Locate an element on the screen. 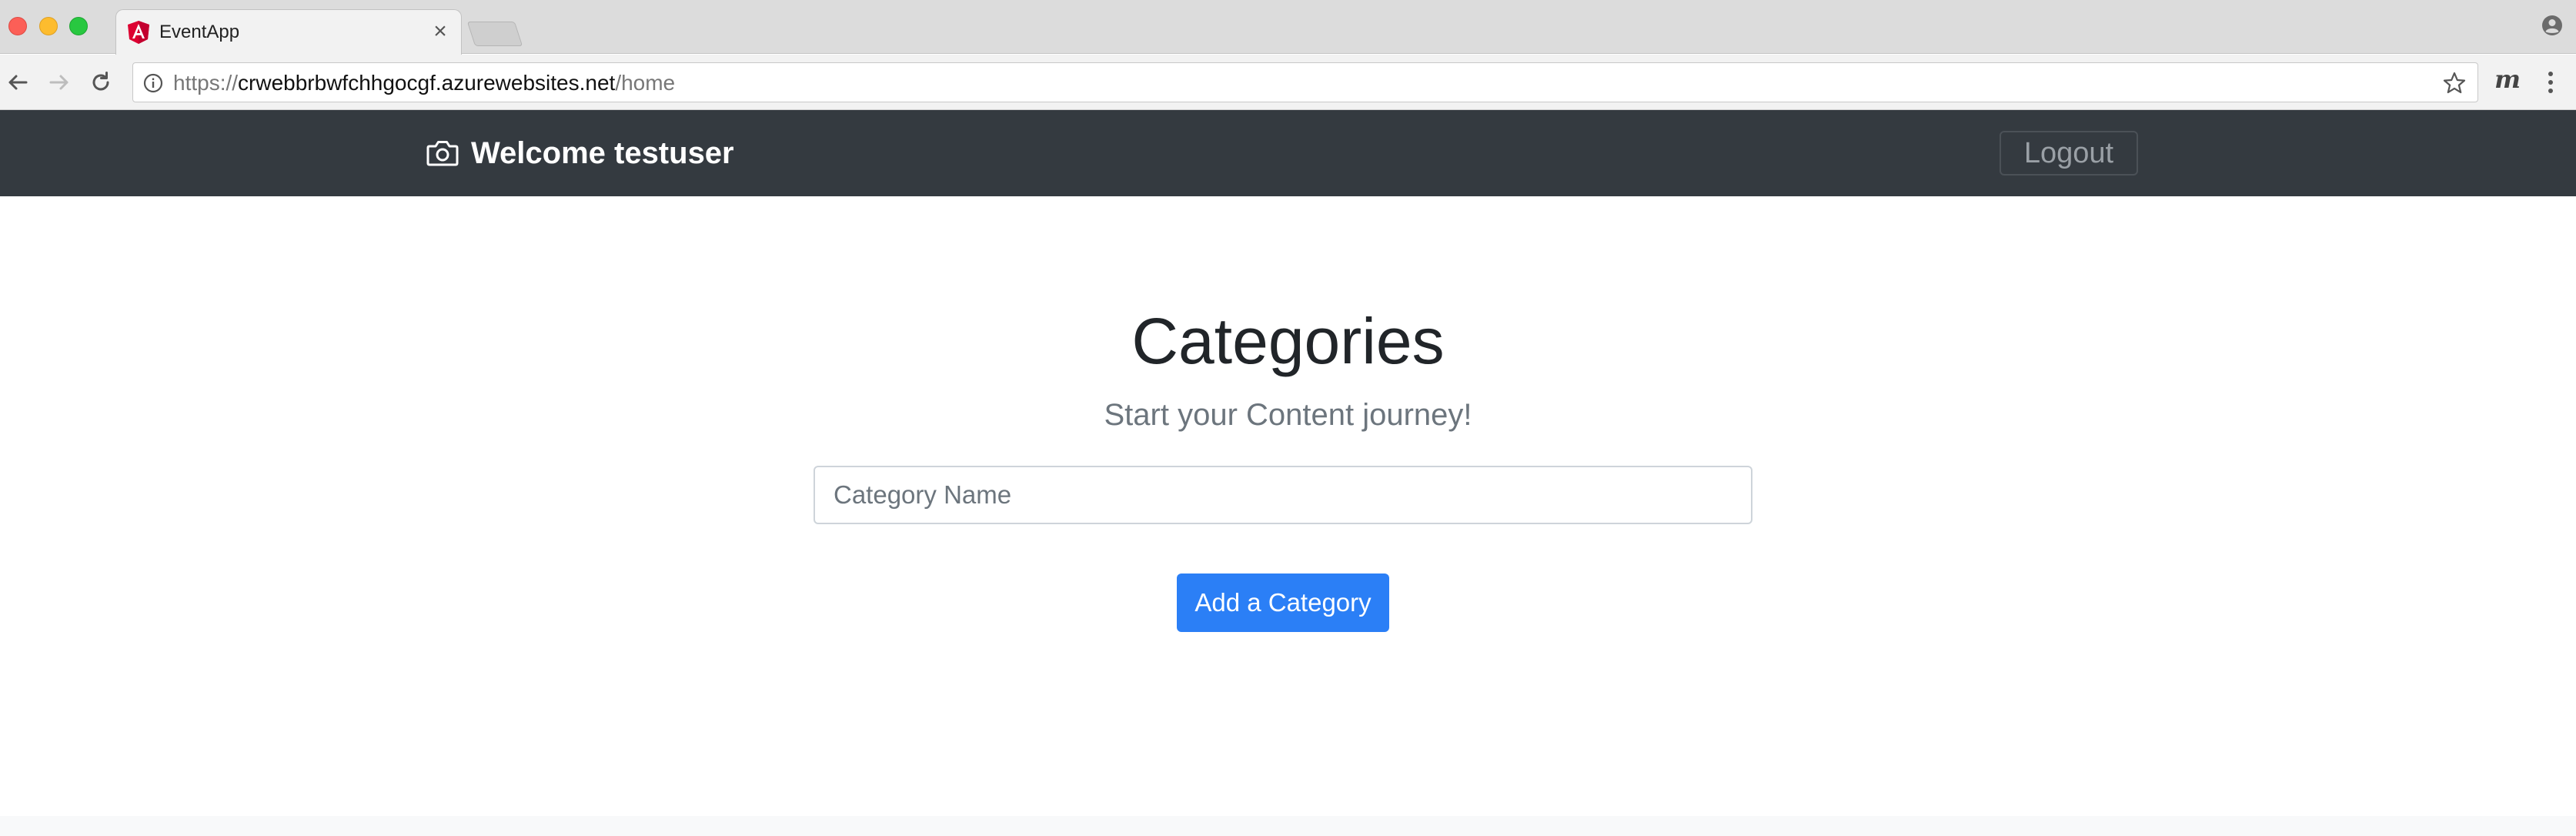  url-scheme: https:// is located at coordinates (206, 83).